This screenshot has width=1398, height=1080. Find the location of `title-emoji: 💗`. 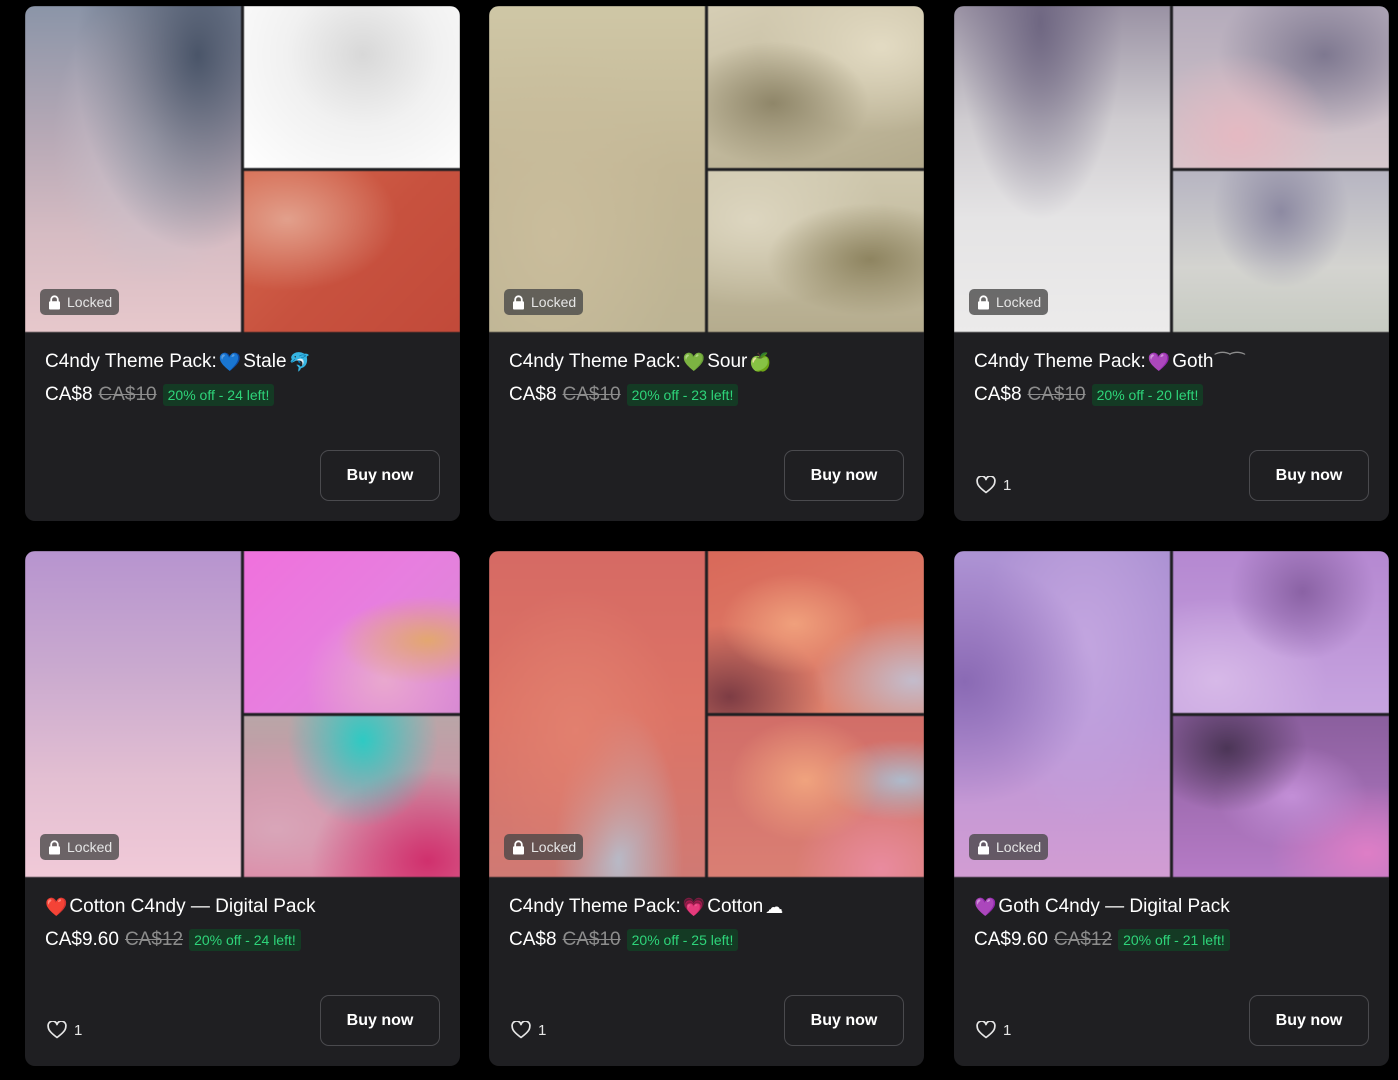

title-emoji: 💗 is located at coordinates (694, 907).